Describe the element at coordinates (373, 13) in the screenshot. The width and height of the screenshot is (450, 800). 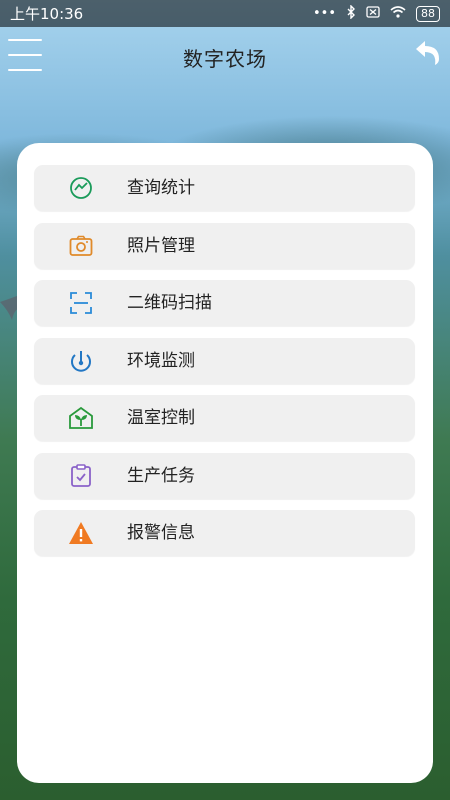
I see `sim-off-icon` at that location.